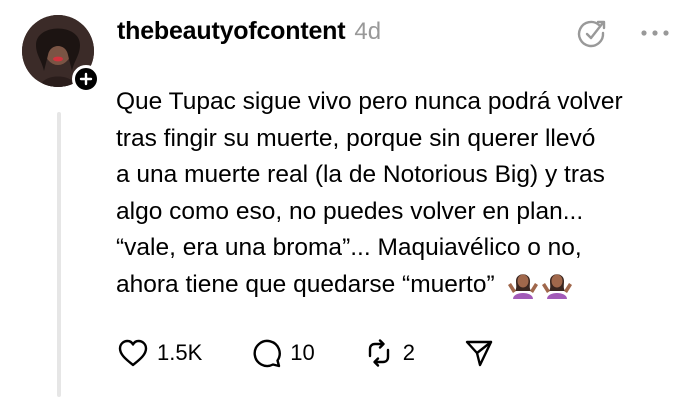  I want to click on repost-button: 2, so click(389, 353).